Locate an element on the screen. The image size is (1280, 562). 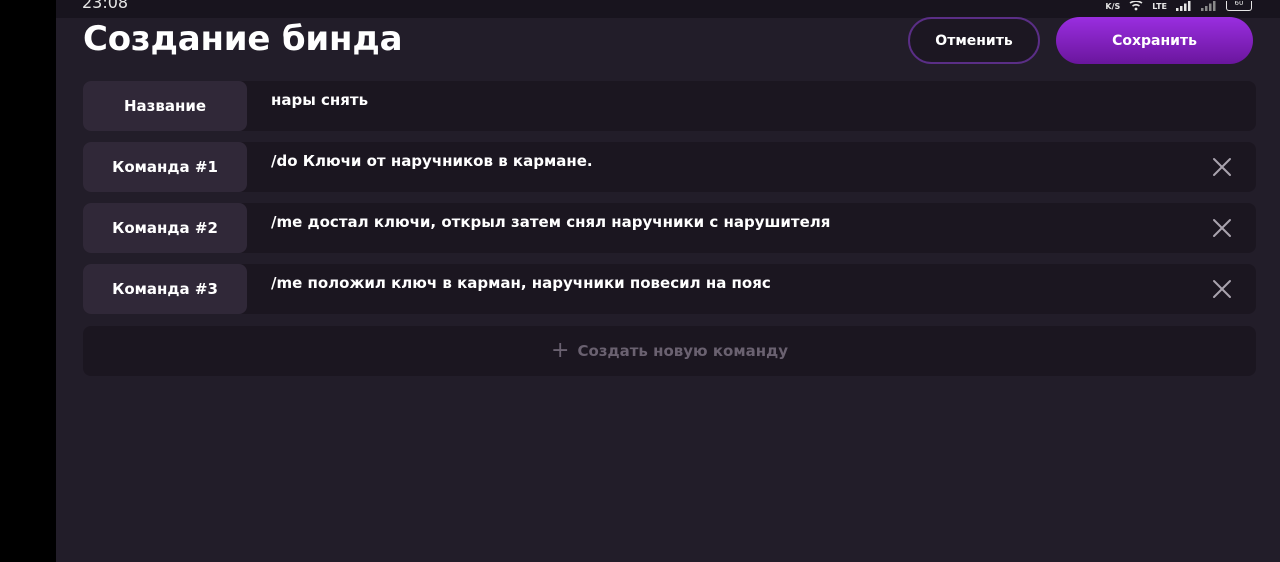
add-command-label: Создать новую команду is located at coordinates (682, 351).